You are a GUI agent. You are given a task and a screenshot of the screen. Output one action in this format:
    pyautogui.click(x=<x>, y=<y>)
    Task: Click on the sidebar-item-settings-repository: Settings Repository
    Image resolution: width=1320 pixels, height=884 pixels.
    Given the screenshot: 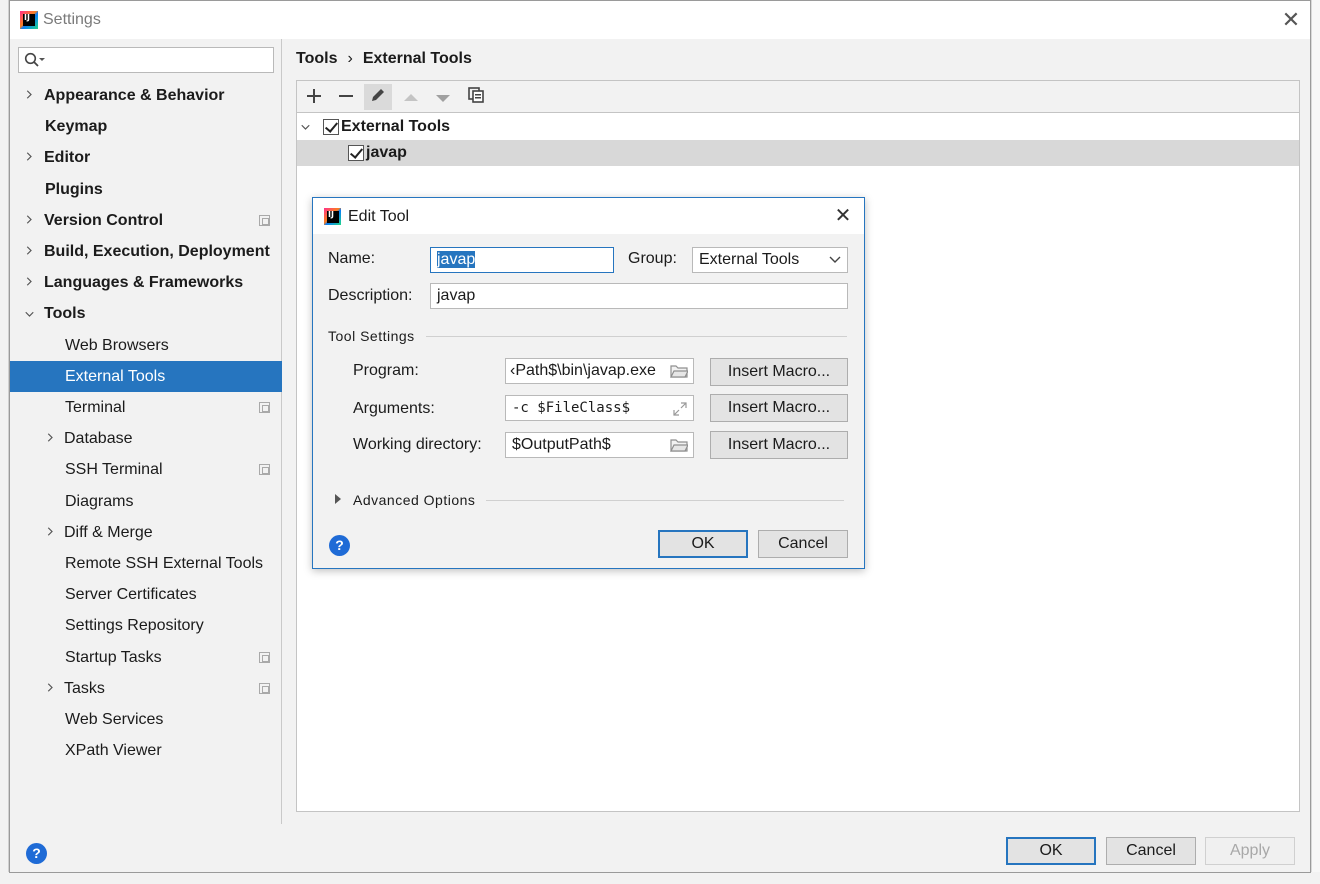 What is the action you would take?
    pyautogui.click(x=146, y=625)
    